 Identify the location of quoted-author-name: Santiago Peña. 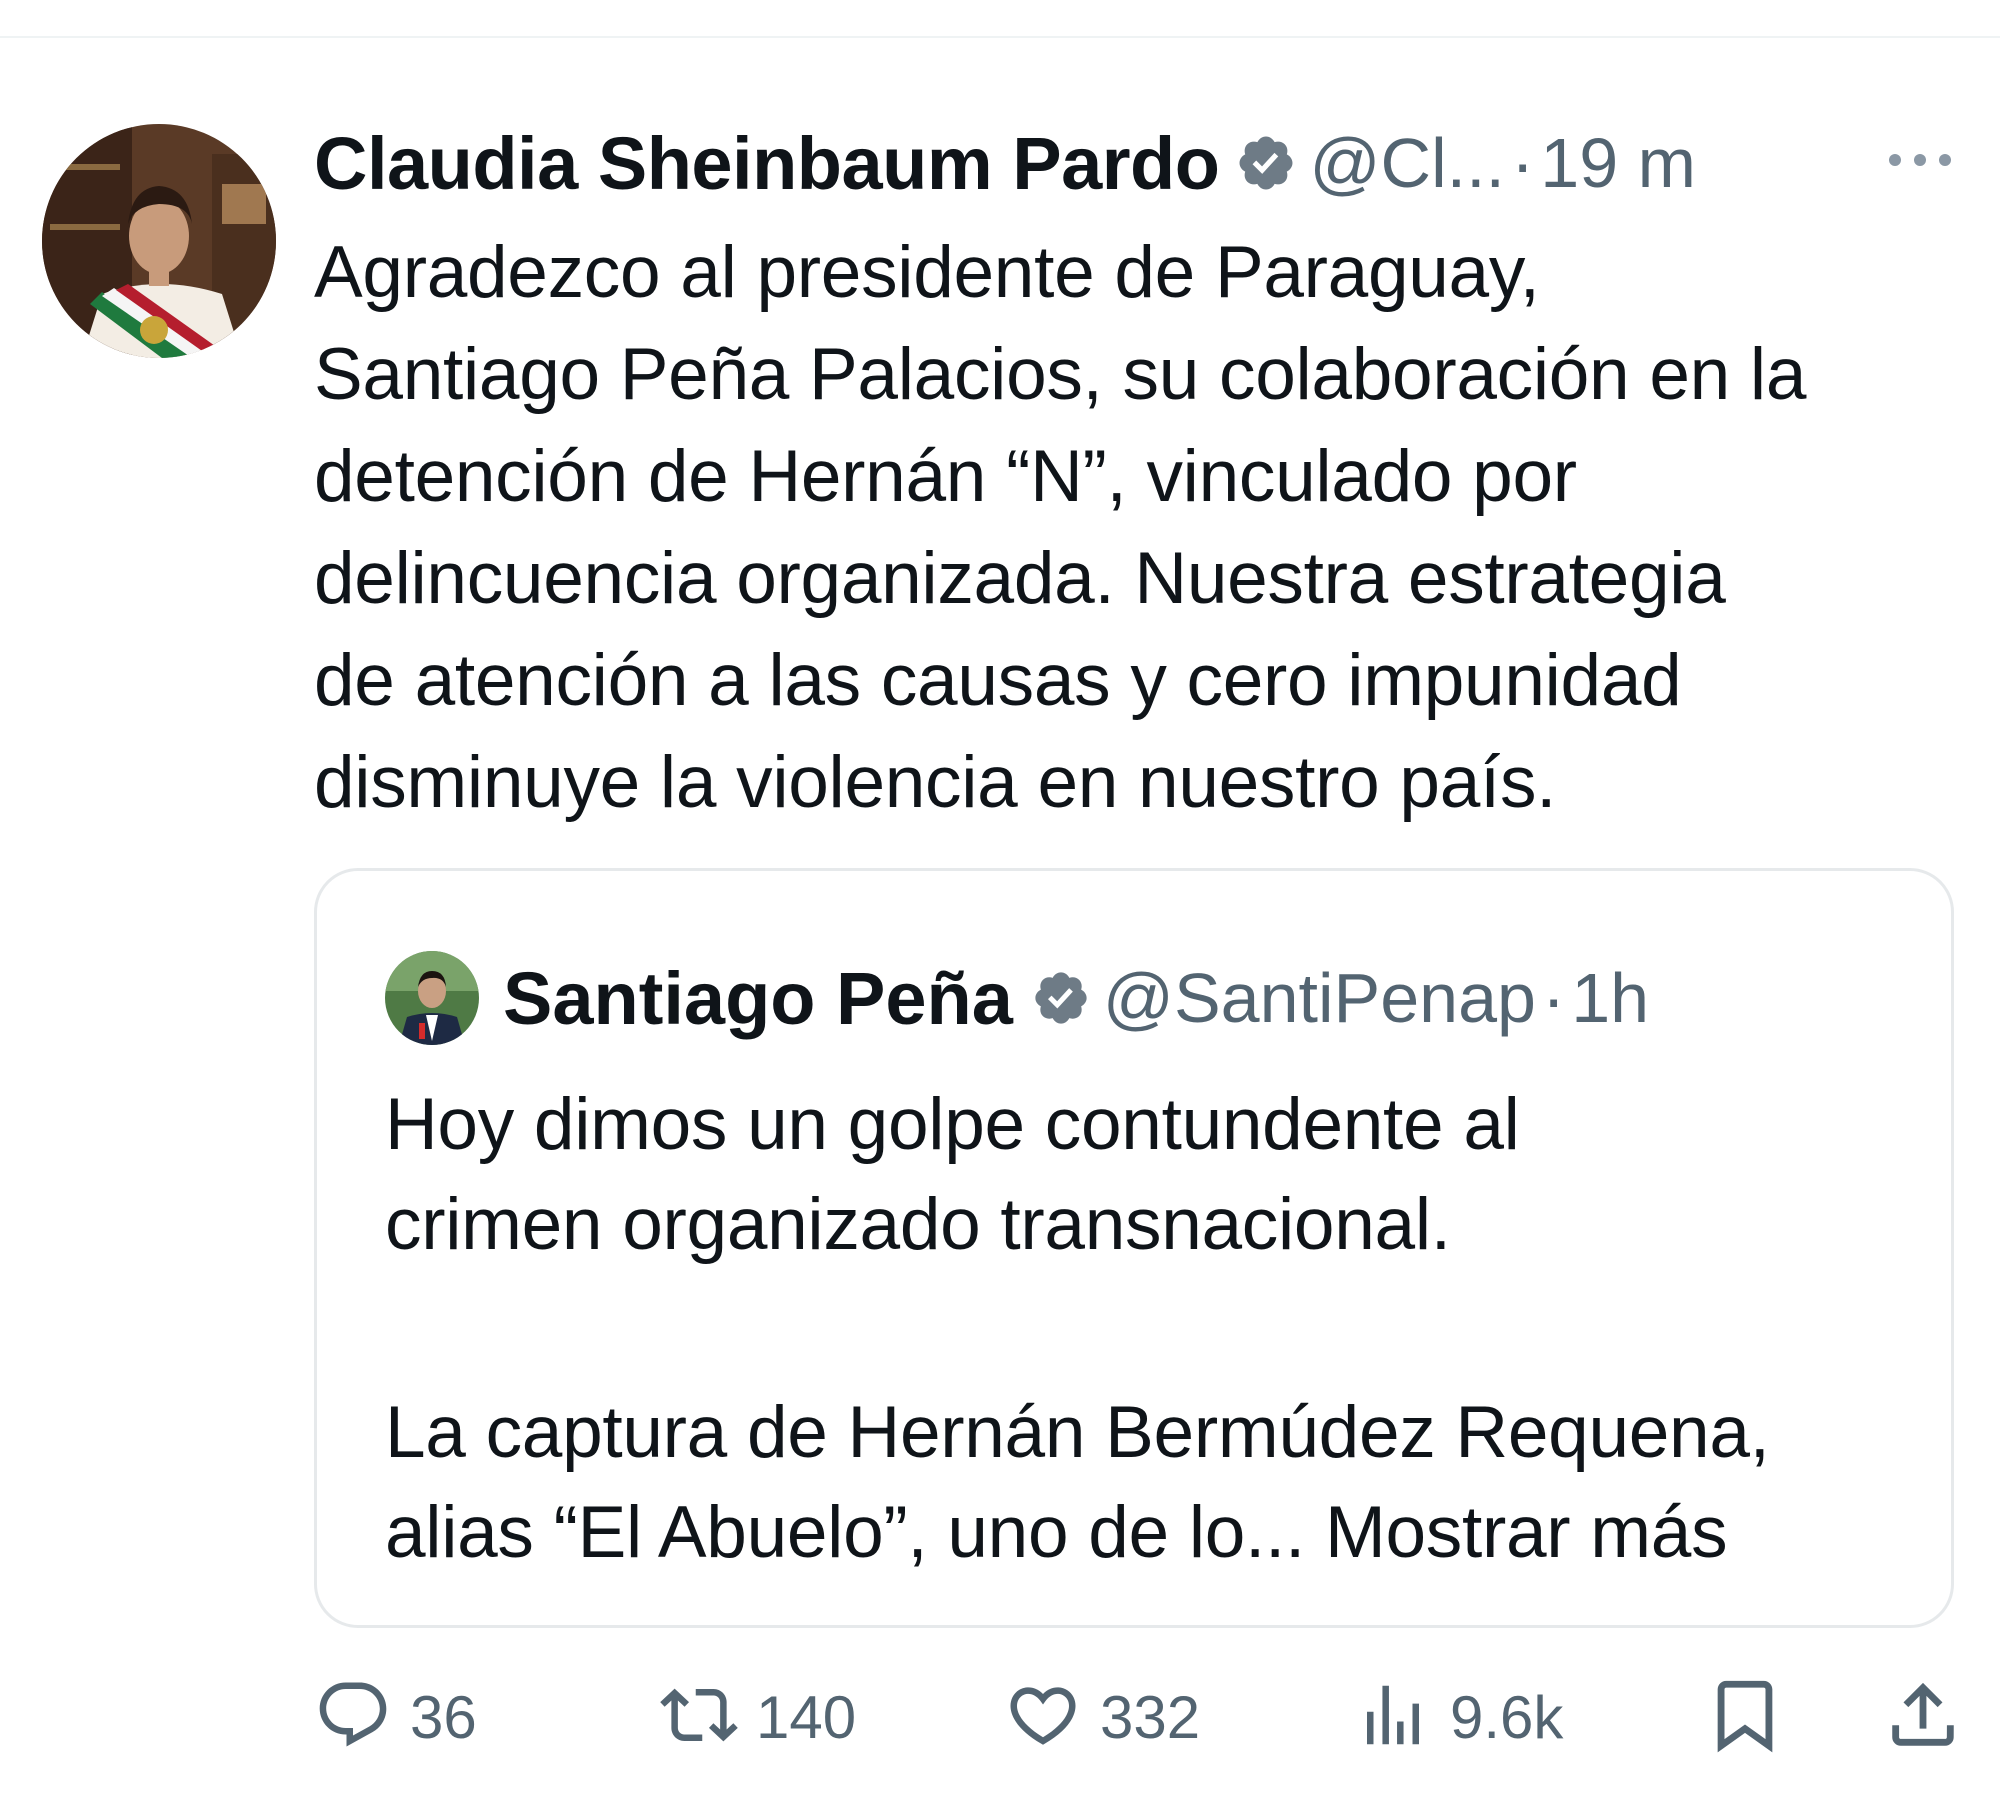
(758, 998).